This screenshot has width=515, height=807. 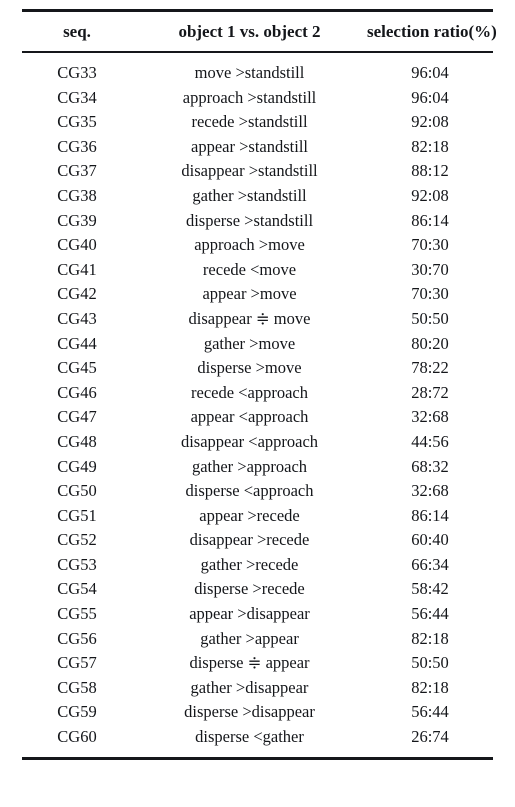 I want to click on cell-object-pair: disperse >move, so click(x=249, y=368).